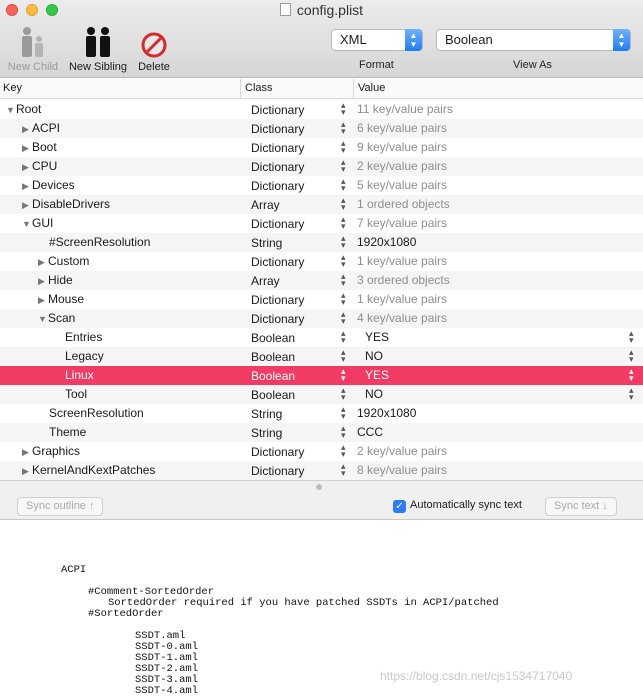 This screenshot has width=643, height=697. Describe the element at coordinates (321, 432) in the screenshot. I see `outline-row-theme: Theme String ▴ ▾ CCC` at that location.